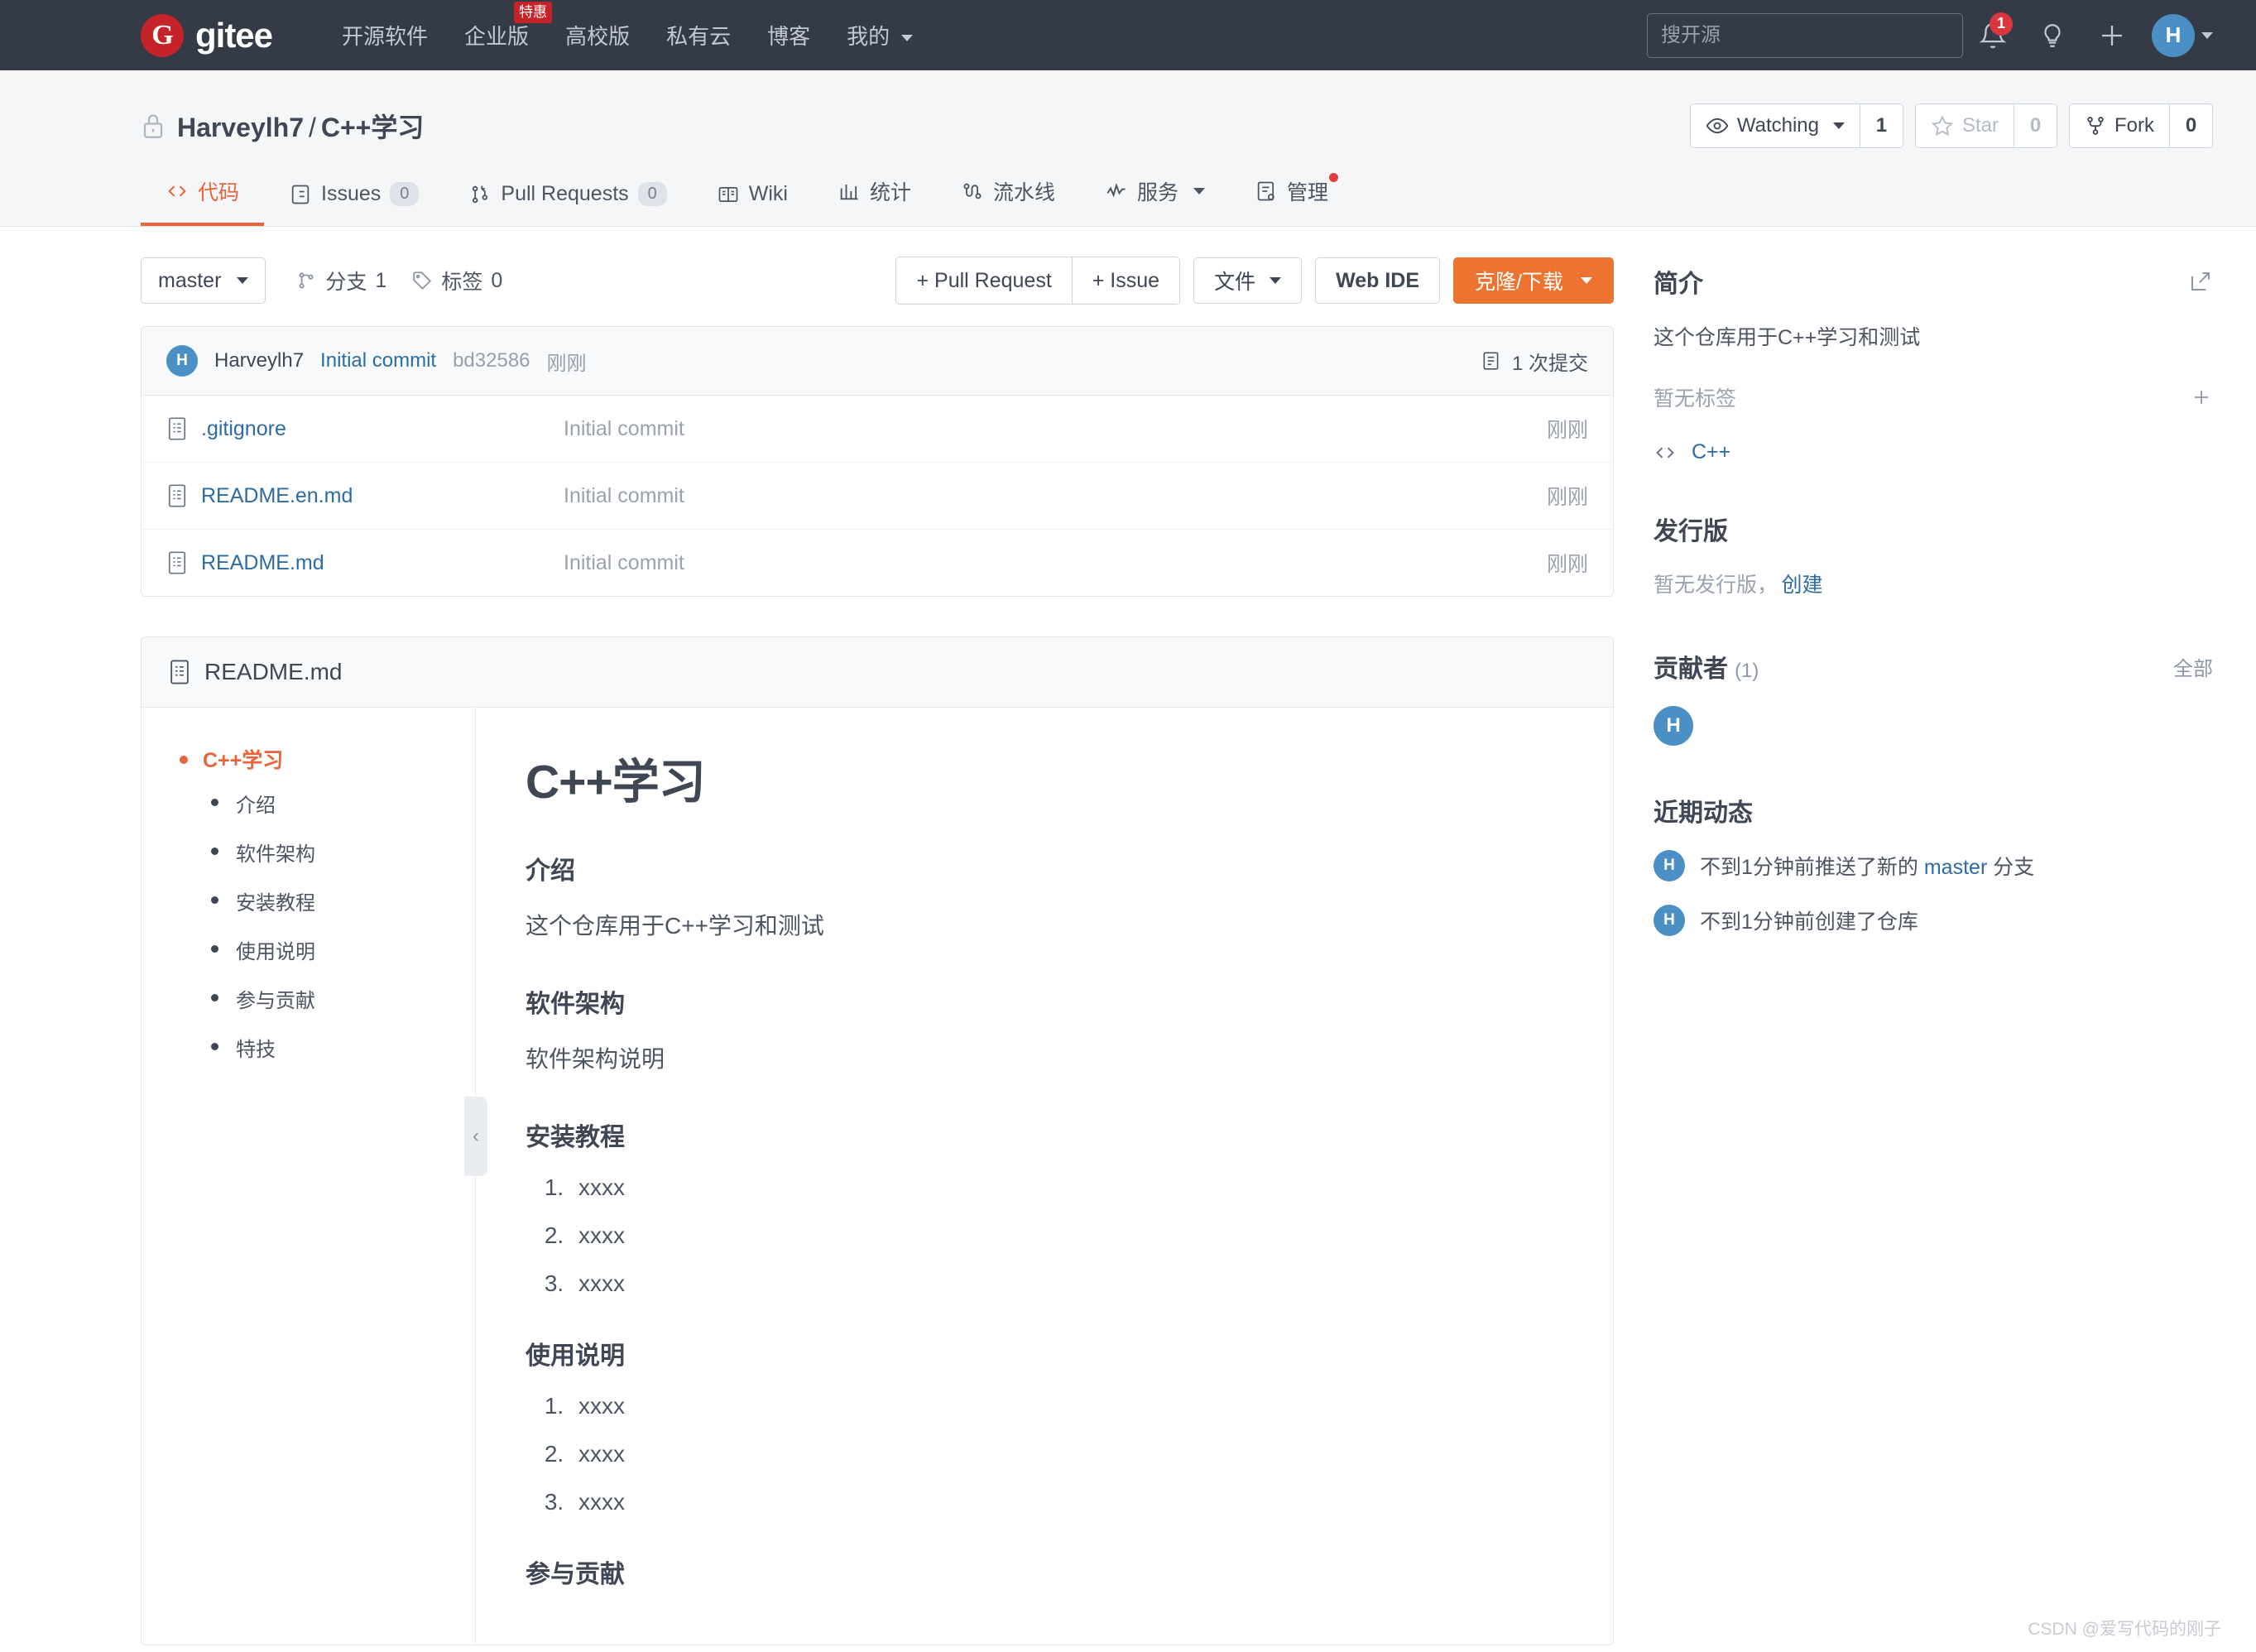  What do you see at coordinates (378, 360) in the screenshot?
I see `commit-message-link: Initial commit` at bounding box center [378, 360].